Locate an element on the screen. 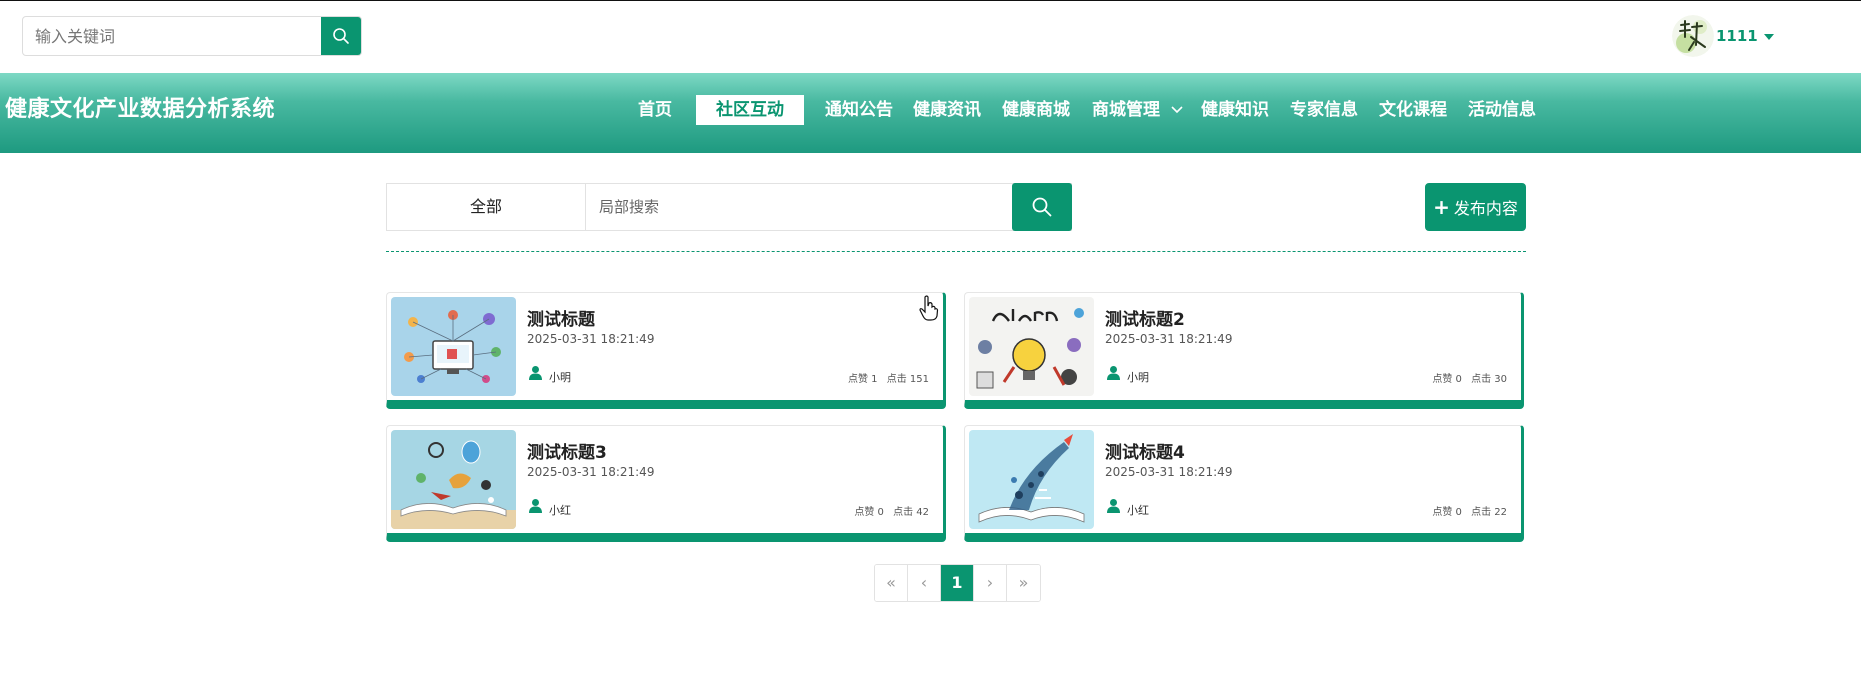 This screenshot has width=1861, height=696. next-page-button: › is located at coordinates (990, 583).